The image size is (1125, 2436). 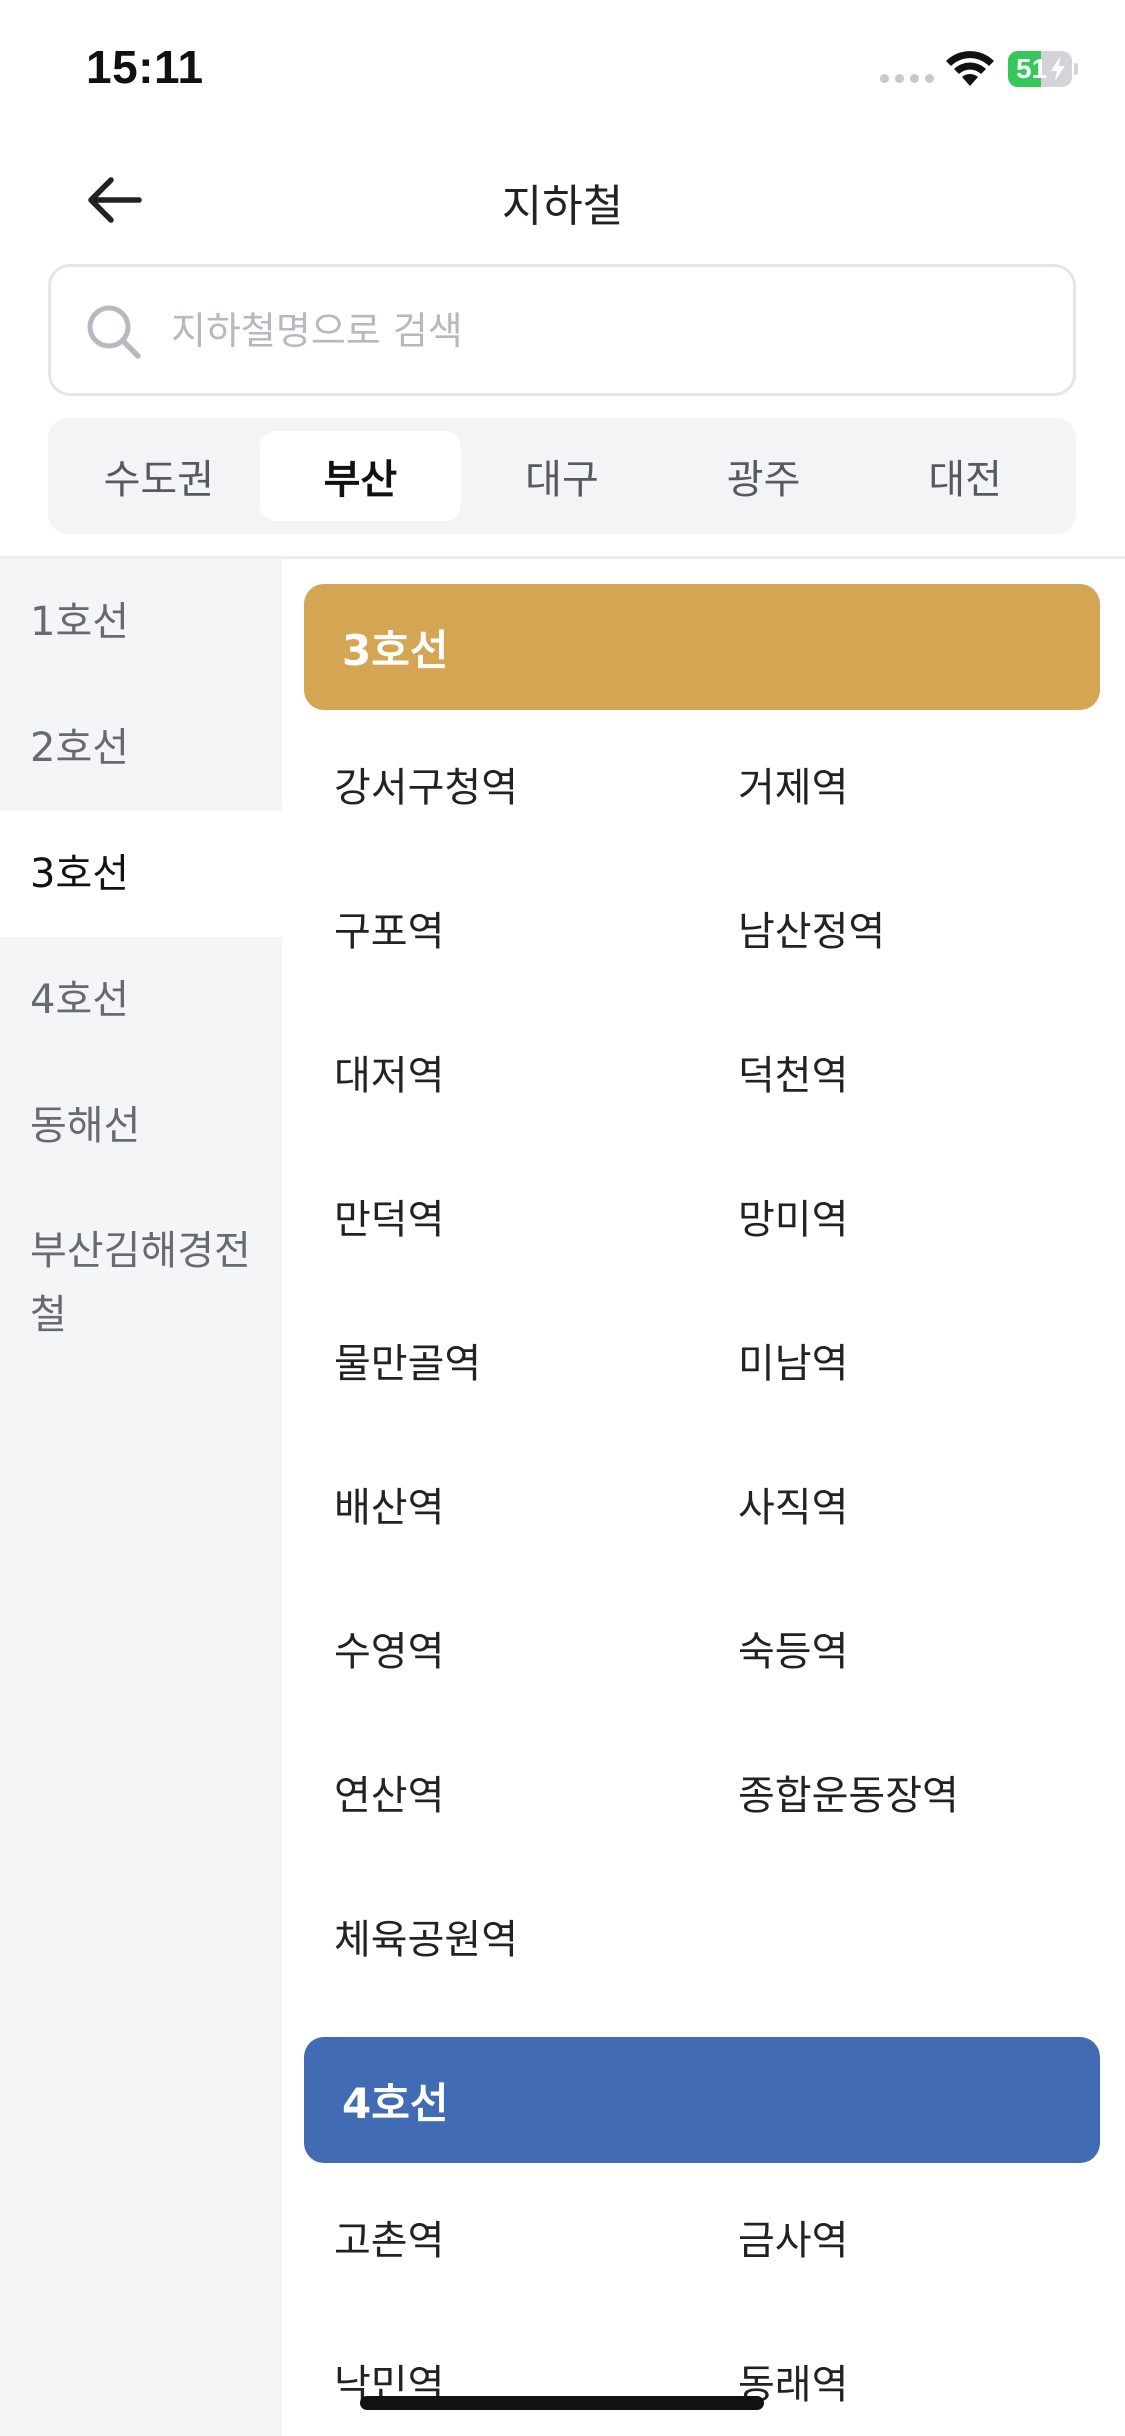 I want to click on station-item: 만덕역, so click(x=536, y=1216).